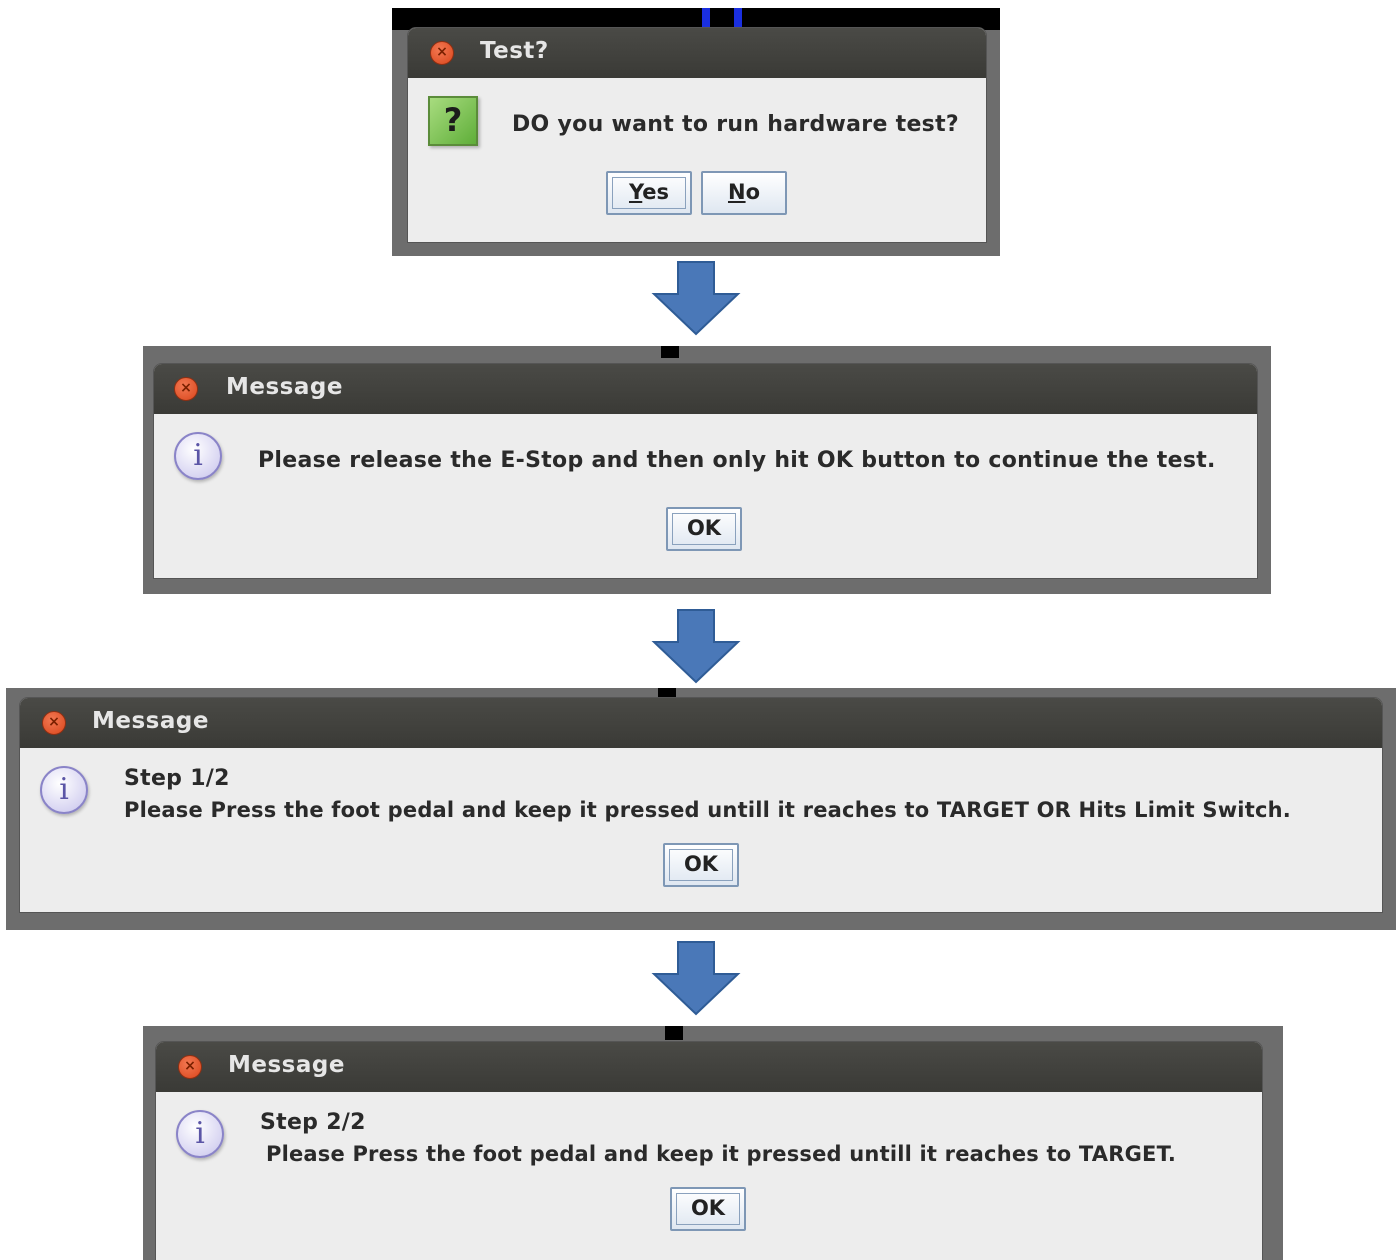  What do you see at coordinates (453, 121) in the screenshot?
I see `question-icon: ?` at bounding box center [453, 121].